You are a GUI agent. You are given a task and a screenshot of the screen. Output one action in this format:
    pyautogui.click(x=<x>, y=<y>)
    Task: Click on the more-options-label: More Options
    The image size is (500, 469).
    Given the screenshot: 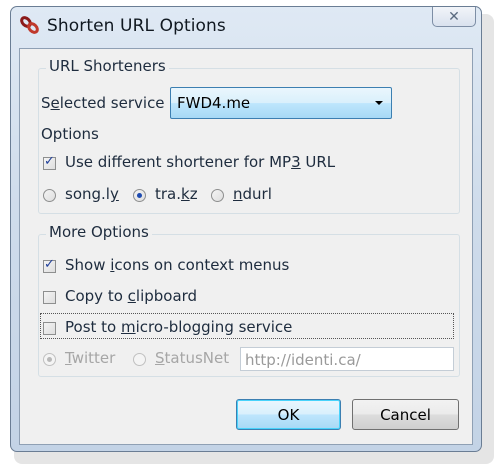 What is the action you would take?
    pyautogui.click(x=99, y=232)
    